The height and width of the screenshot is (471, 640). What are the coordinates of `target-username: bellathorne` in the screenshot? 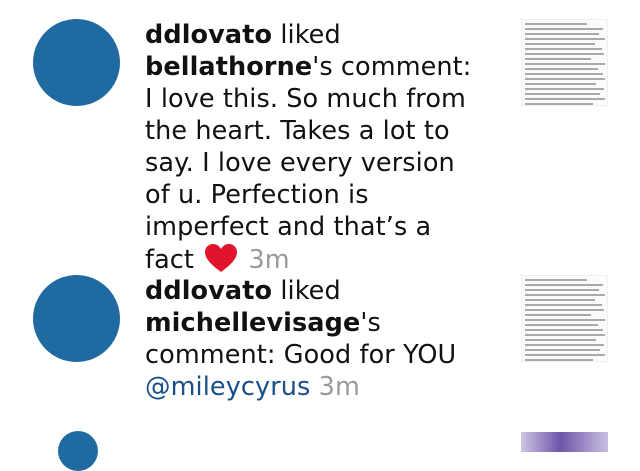 It's located at (228, 67).